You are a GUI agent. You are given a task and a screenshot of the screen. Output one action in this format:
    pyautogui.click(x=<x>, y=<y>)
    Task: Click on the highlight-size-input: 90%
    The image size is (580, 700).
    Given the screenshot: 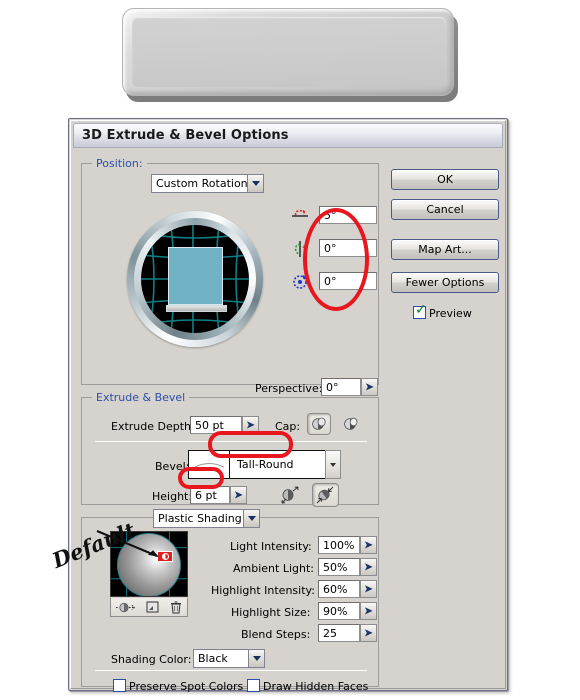 What is the action you would take?
    pyautogui.click(x=339, y=611)
    